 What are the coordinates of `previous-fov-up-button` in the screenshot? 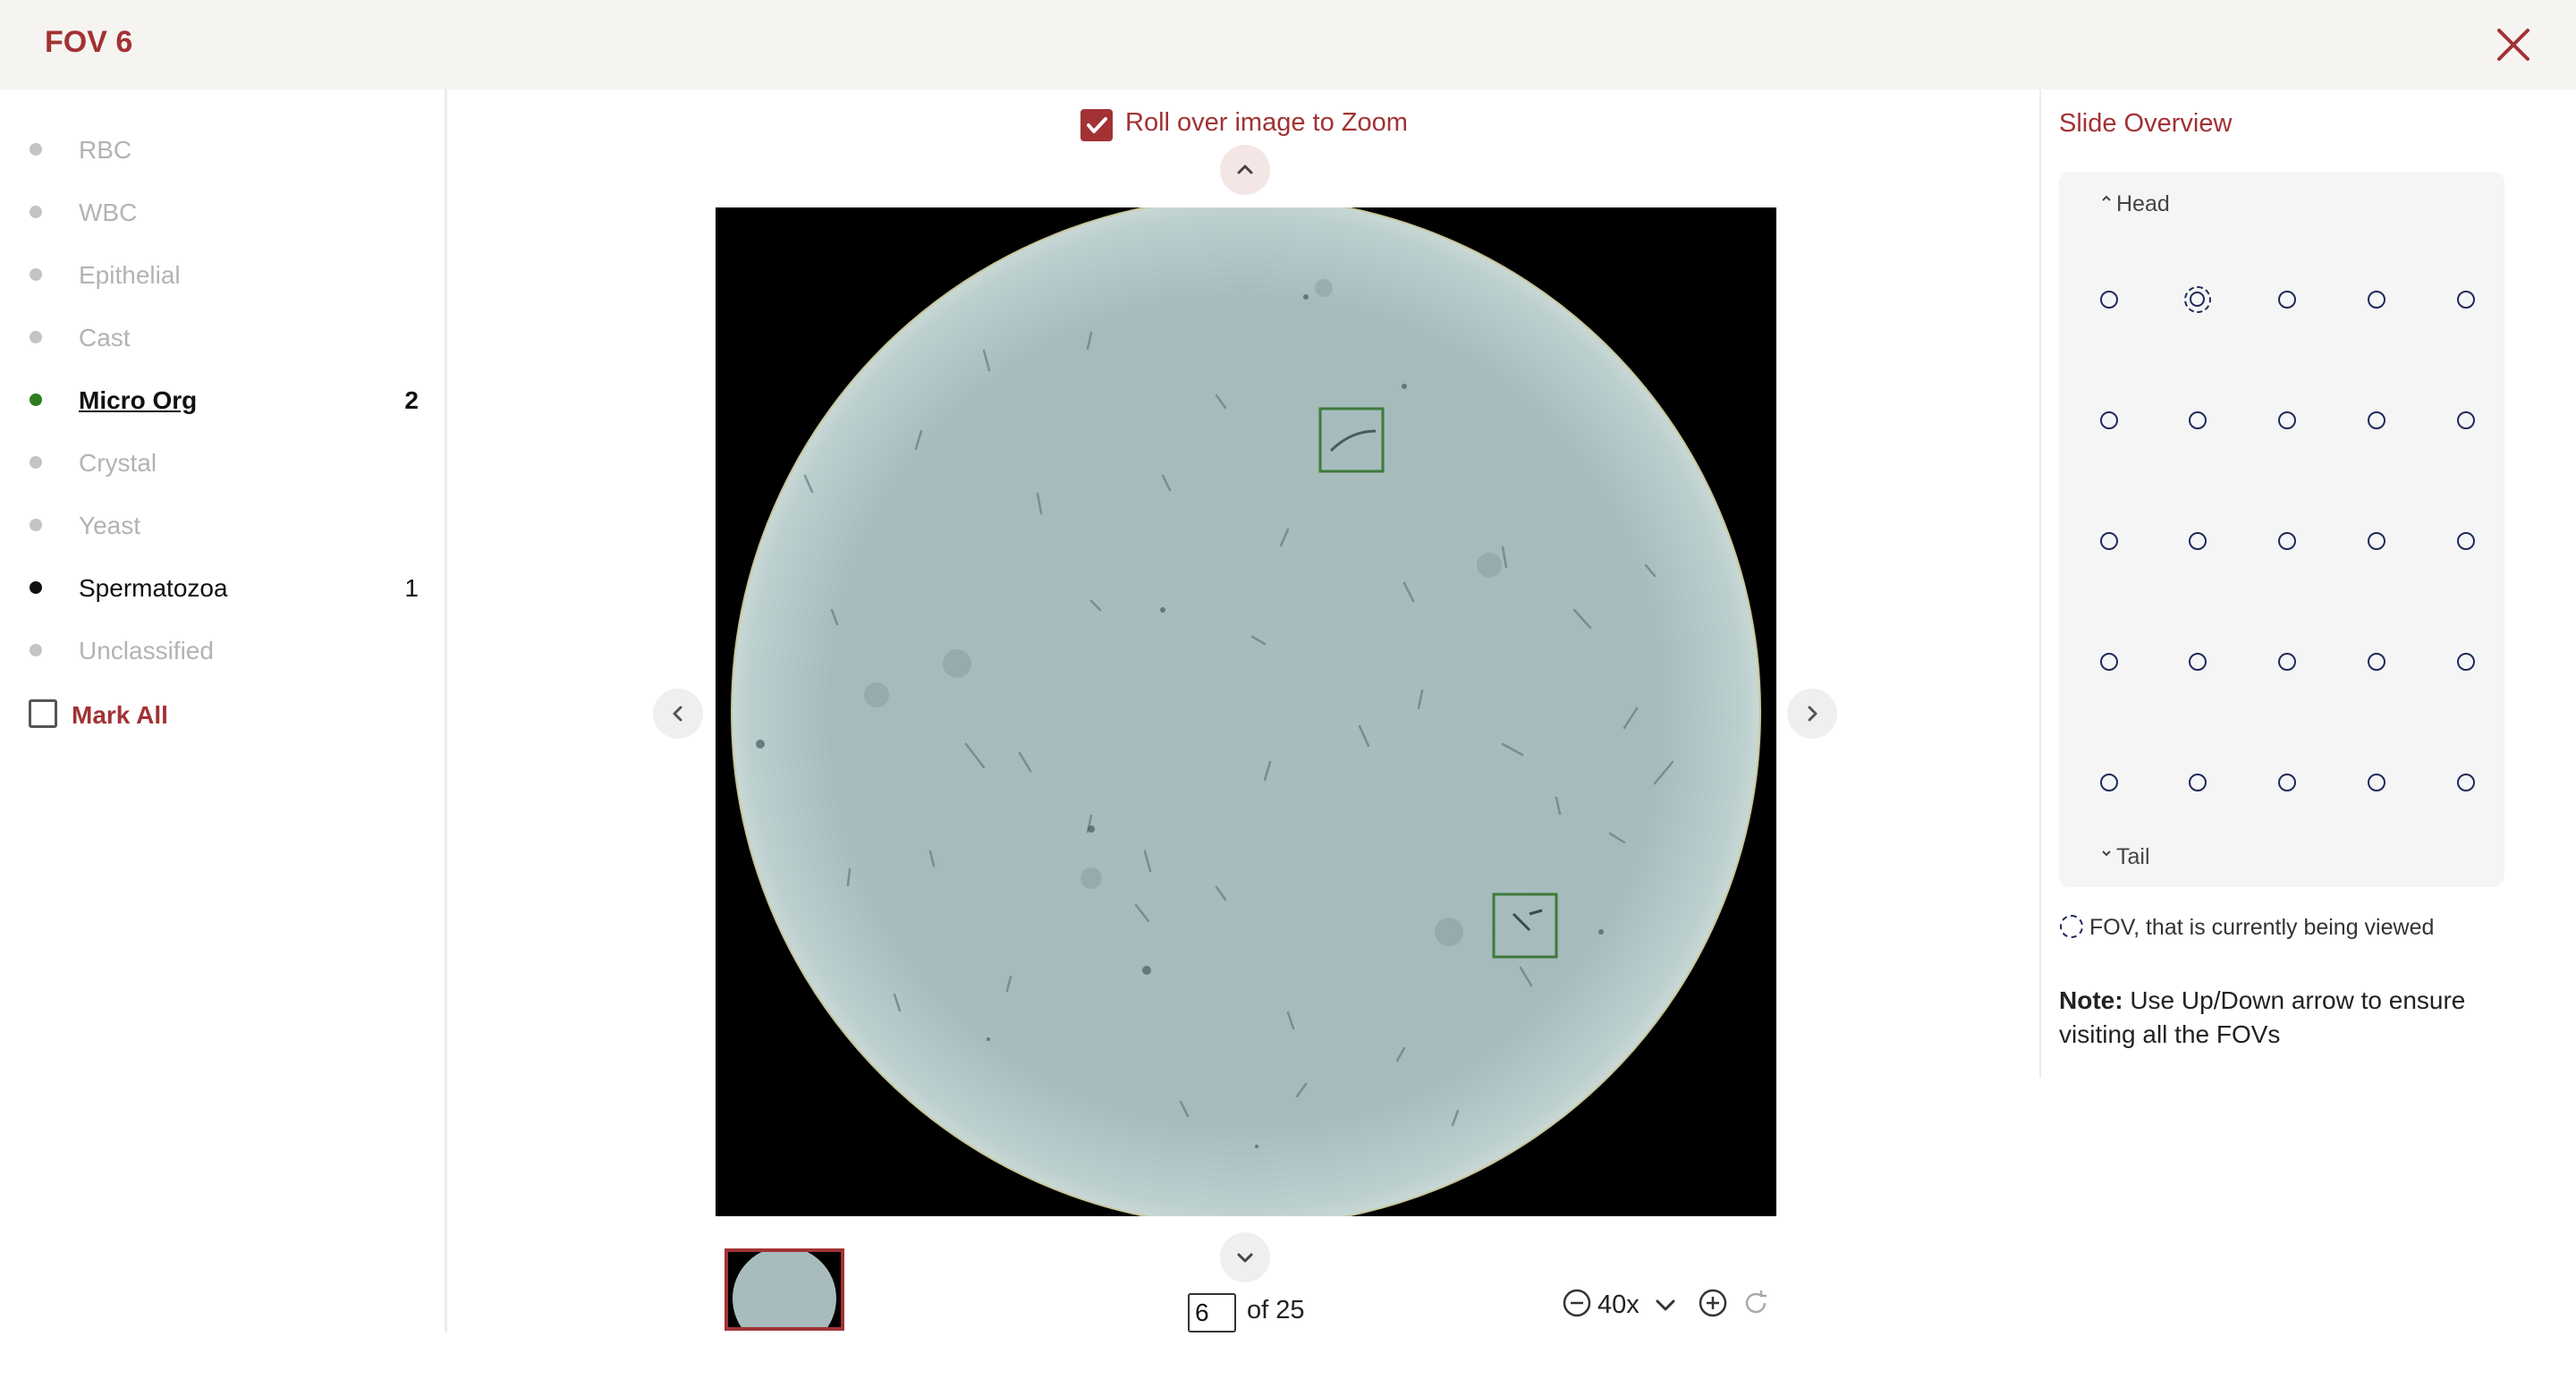 It's located at (1245, 170).